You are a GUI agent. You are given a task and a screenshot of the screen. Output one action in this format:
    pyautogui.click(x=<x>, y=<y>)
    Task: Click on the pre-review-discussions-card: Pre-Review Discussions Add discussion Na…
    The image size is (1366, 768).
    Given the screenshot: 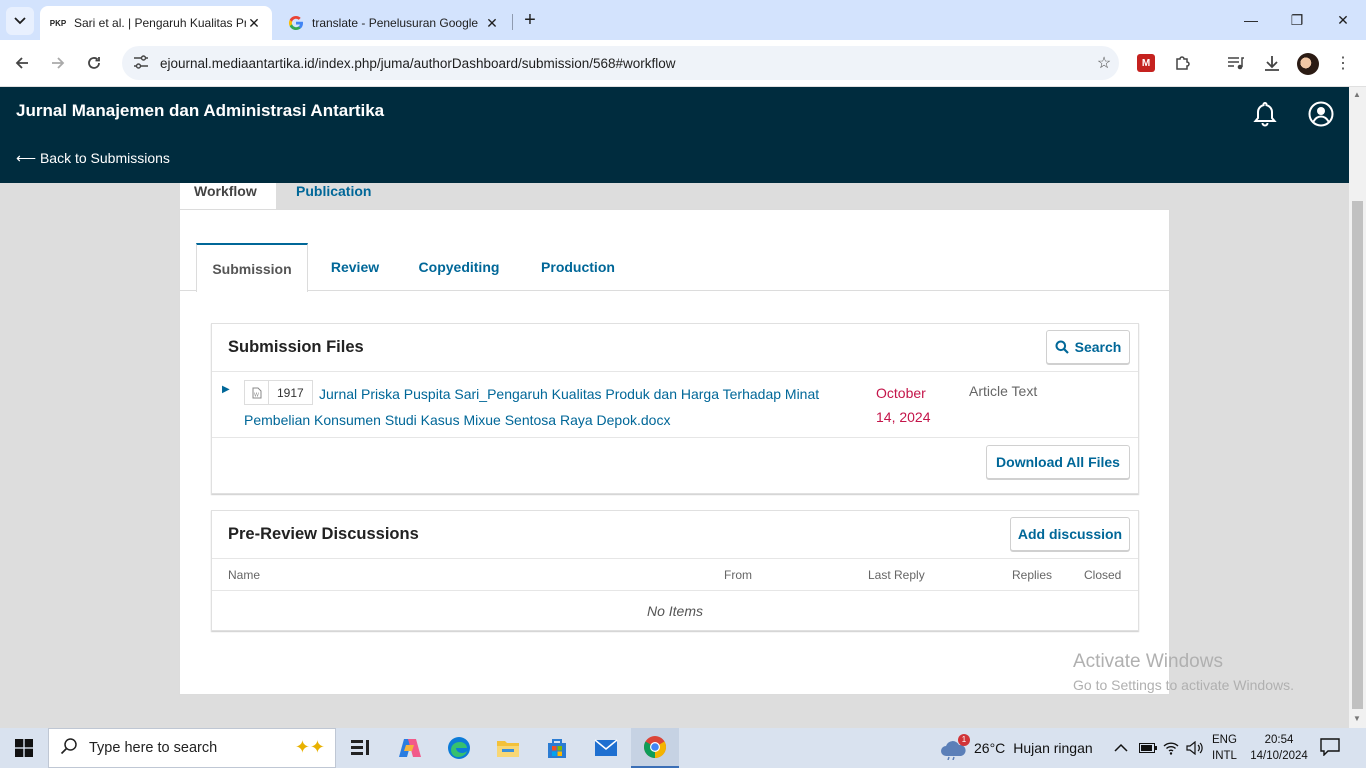 What is the action you would take?
    pyautogui.click(x=675, y=570)
    